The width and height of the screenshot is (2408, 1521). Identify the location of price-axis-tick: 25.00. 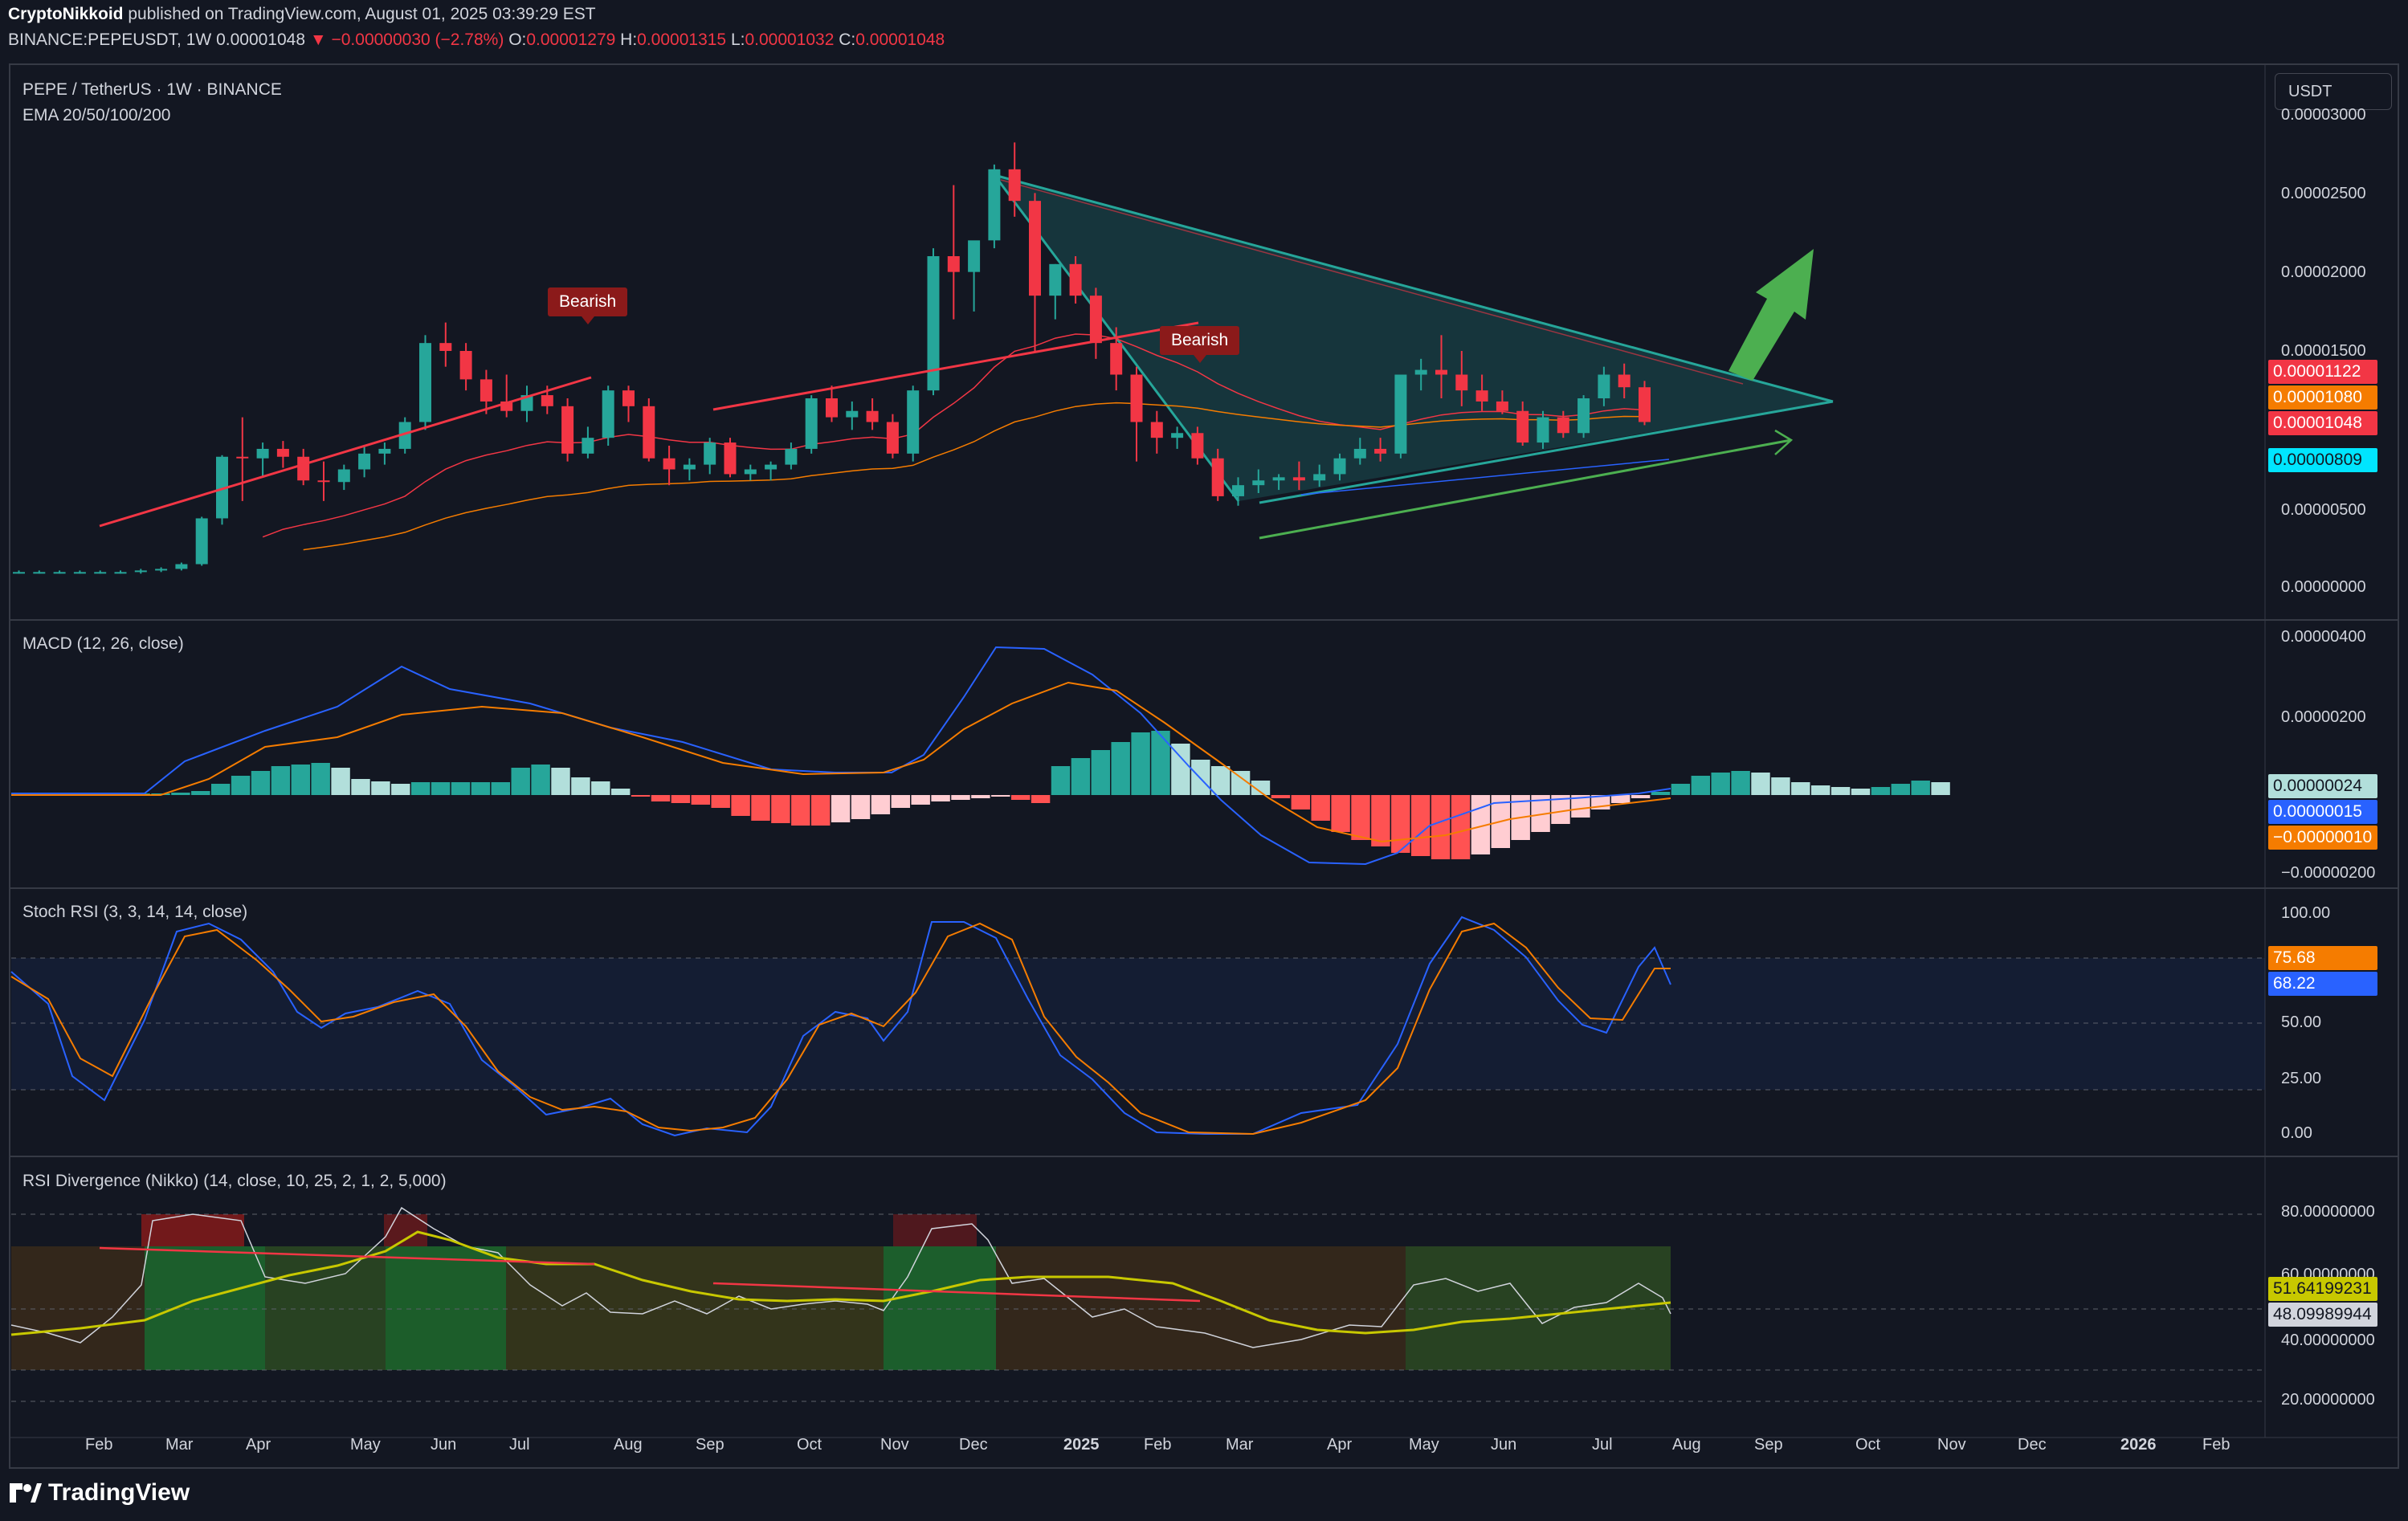
(2301, 1078).